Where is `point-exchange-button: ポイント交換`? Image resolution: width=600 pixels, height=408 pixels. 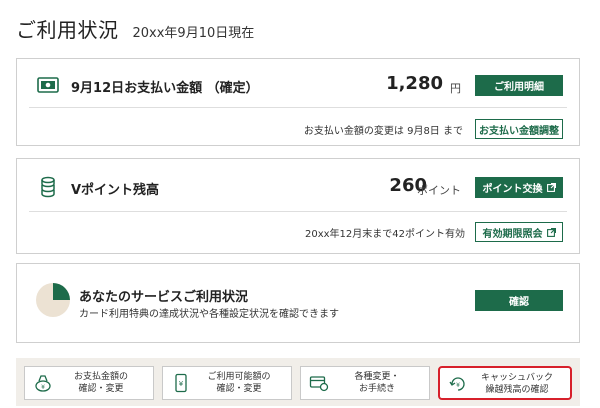
point-exchange-button: ポイント交換 is located at coordinates (519, 187).